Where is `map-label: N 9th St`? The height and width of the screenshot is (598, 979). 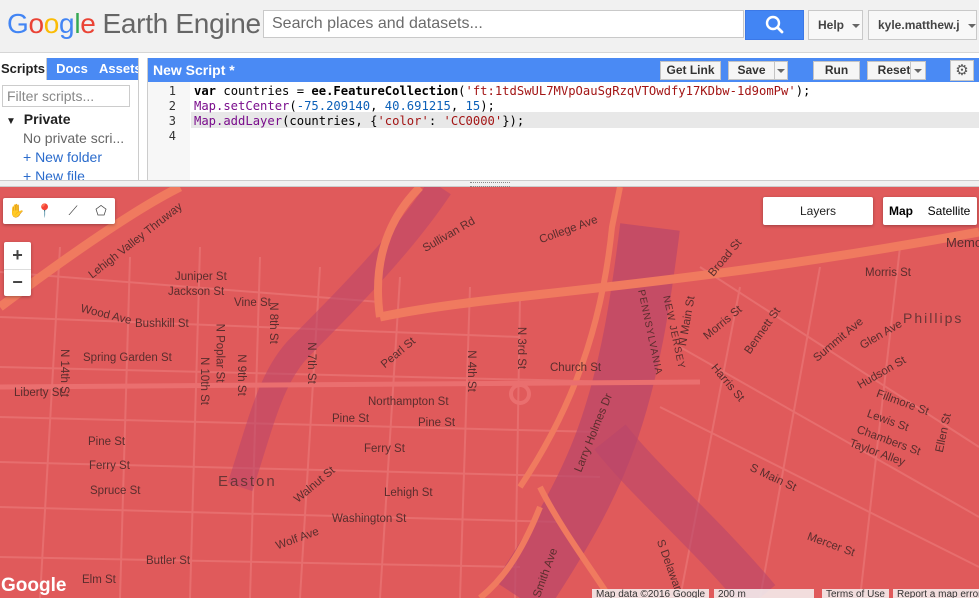 map-label: N 9th St is located at coordinates (240, 375).